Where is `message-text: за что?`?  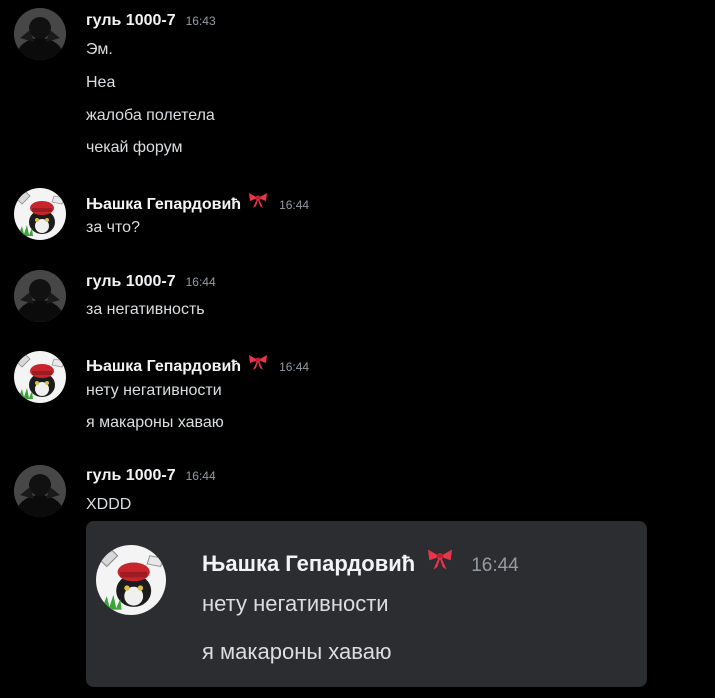
message-text: за что? is located at coordinates (113, 227).